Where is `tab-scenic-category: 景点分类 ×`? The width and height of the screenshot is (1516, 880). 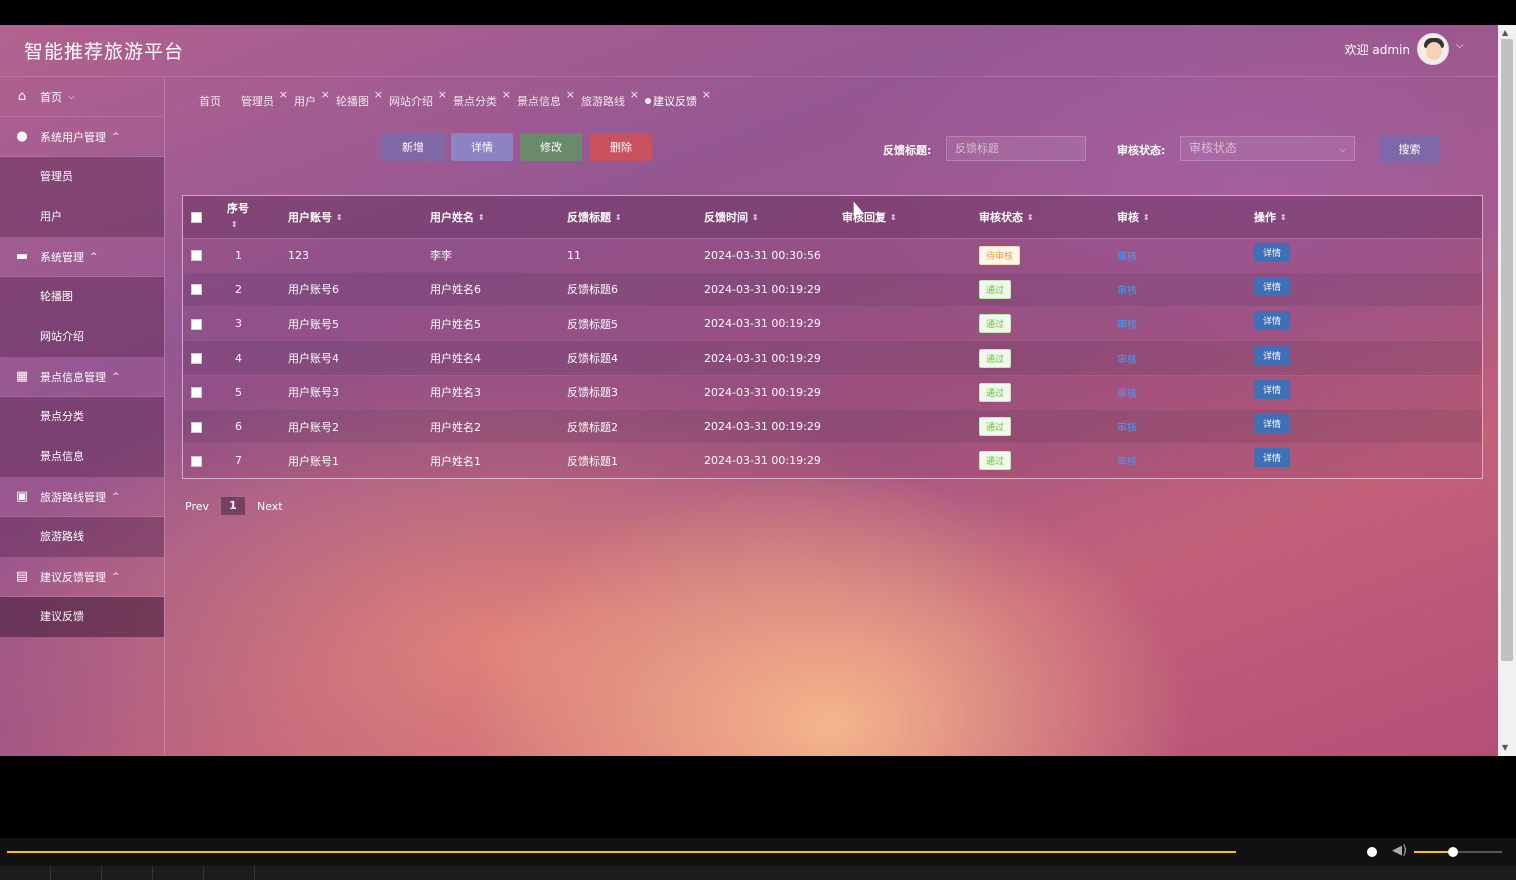
tab-scenic-category: 景点分类 × is located at coordinates (482, 98).